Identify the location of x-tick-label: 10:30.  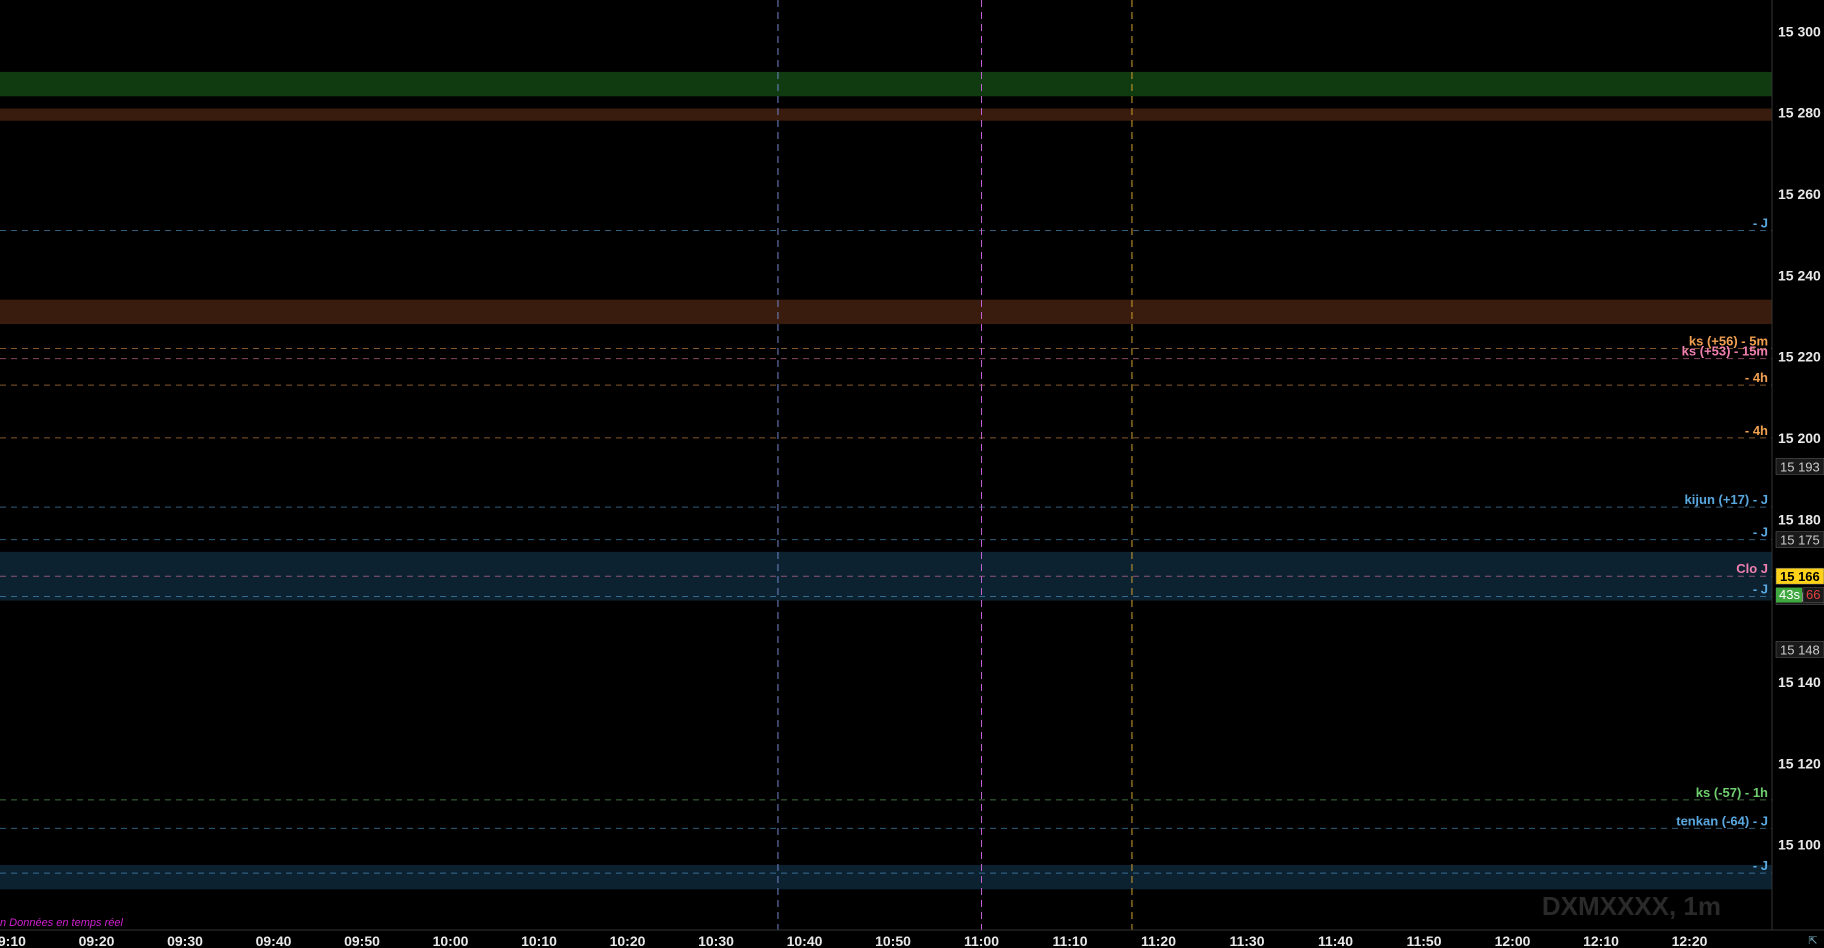
(716, 940).